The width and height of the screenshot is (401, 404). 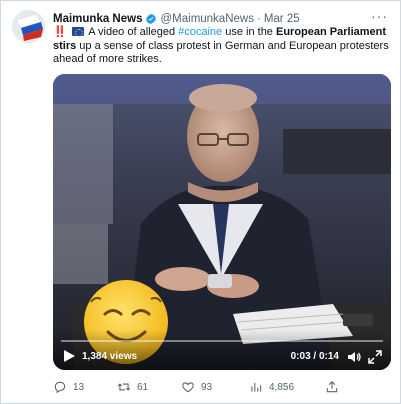 I want to click on verified-badge-icon, so click(x=151, y=19).